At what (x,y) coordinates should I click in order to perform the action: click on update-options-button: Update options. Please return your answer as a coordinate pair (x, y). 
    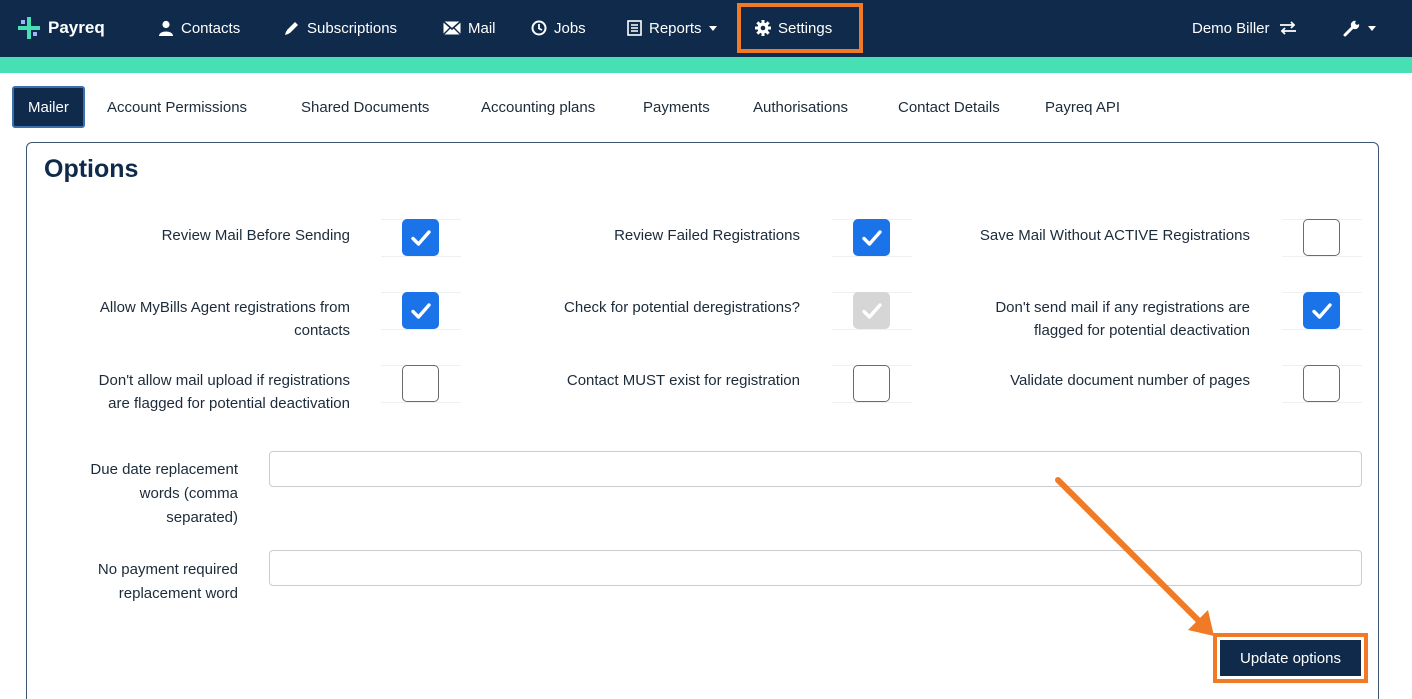
    Looking at the image, I should click on (1290, 658).